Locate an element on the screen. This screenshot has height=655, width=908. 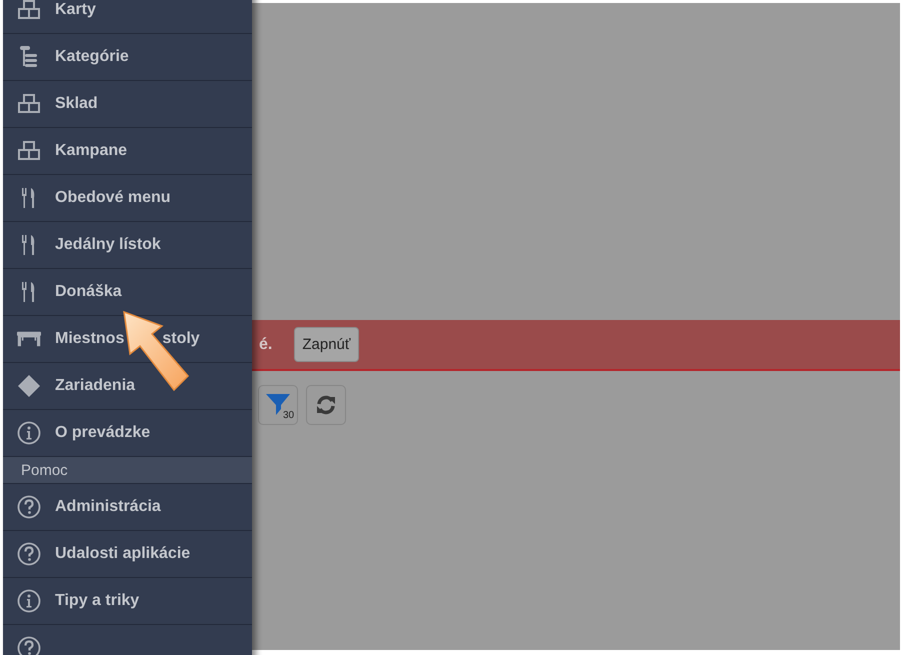
menu-item: Obedové menu is located at coordinates (127, 198).